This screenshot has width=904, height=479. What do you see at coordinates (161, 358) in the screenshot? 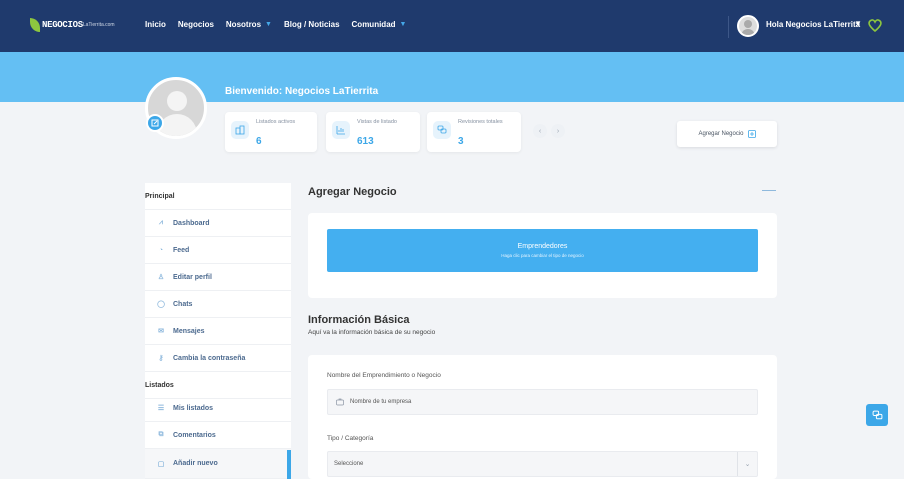
I see `key-icon: ⚷` at bounding box center [161, 358].